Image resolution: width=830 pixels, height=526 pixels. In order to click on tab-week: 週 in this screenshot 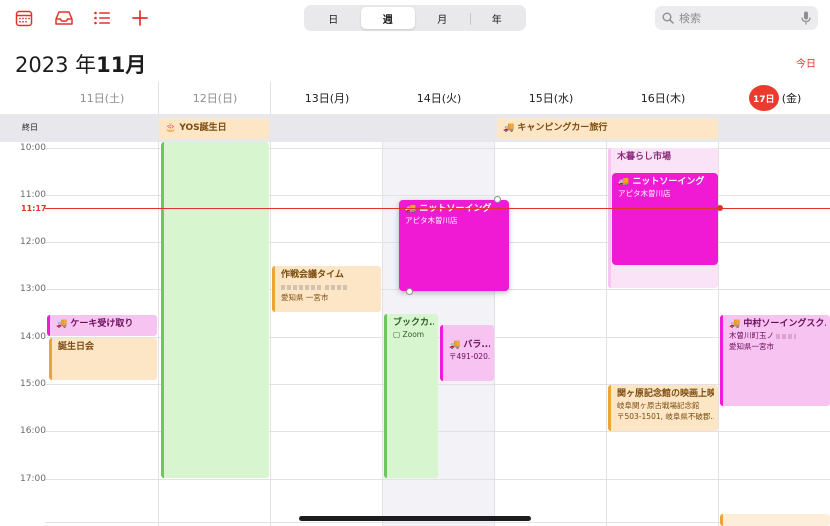, I will do `click(387, 18)`.